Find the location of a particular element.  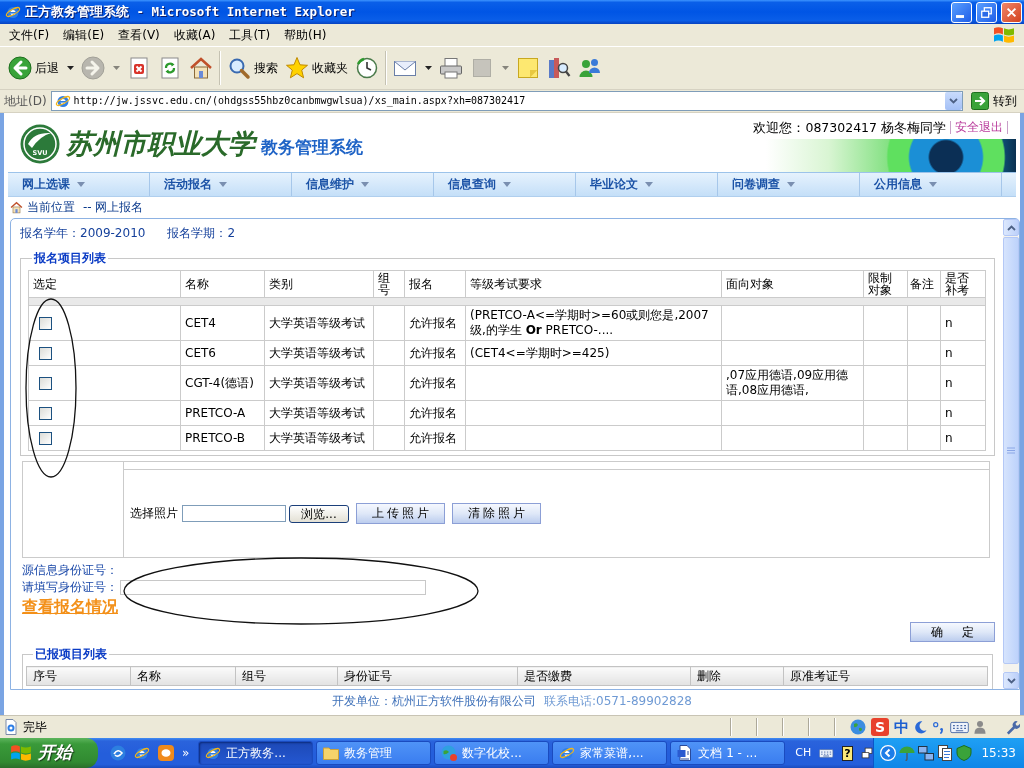

nav-menu-item: 问卷调查 is located at coordinates (789, 184).